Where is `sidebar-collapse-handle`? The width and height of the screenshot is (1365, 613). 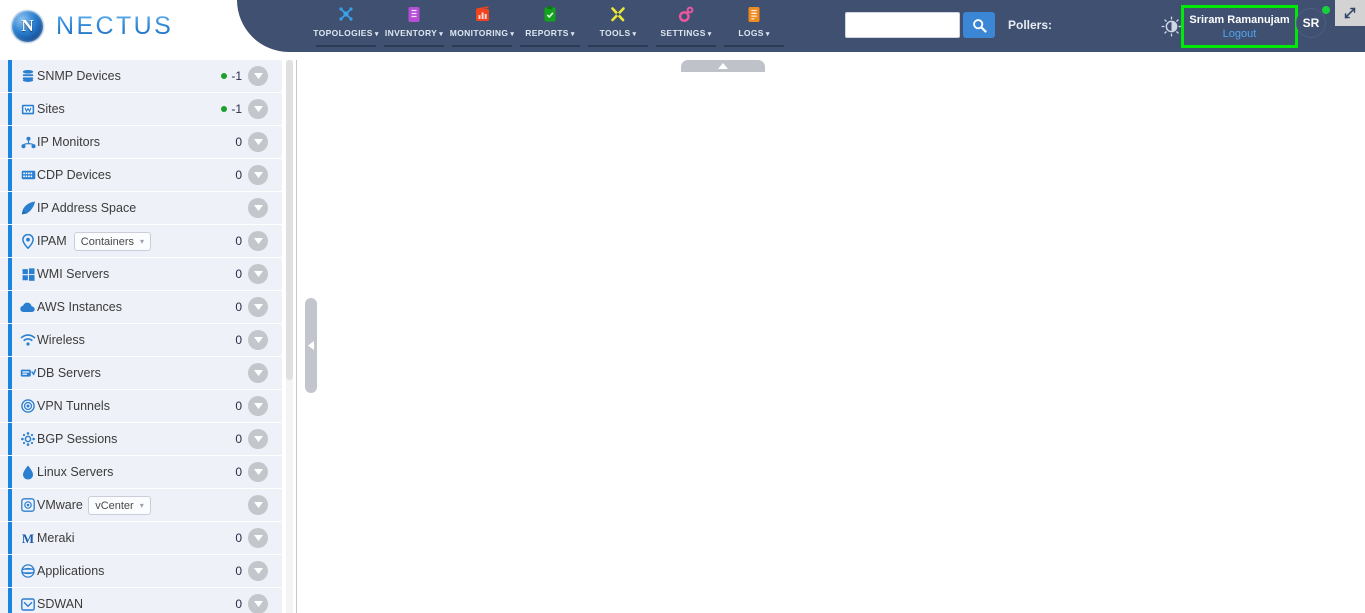
sidebar-collapse-handle is located at coordinates (311, 345).